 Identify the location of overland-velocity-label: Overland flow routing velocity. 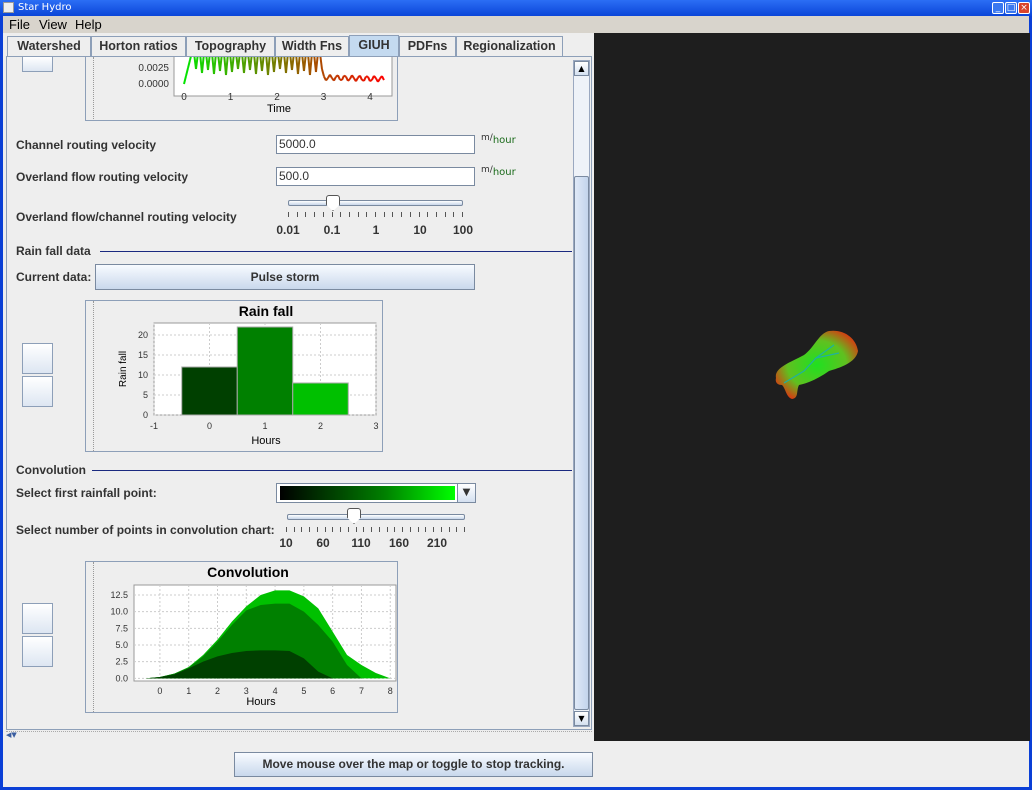
(102, 177).